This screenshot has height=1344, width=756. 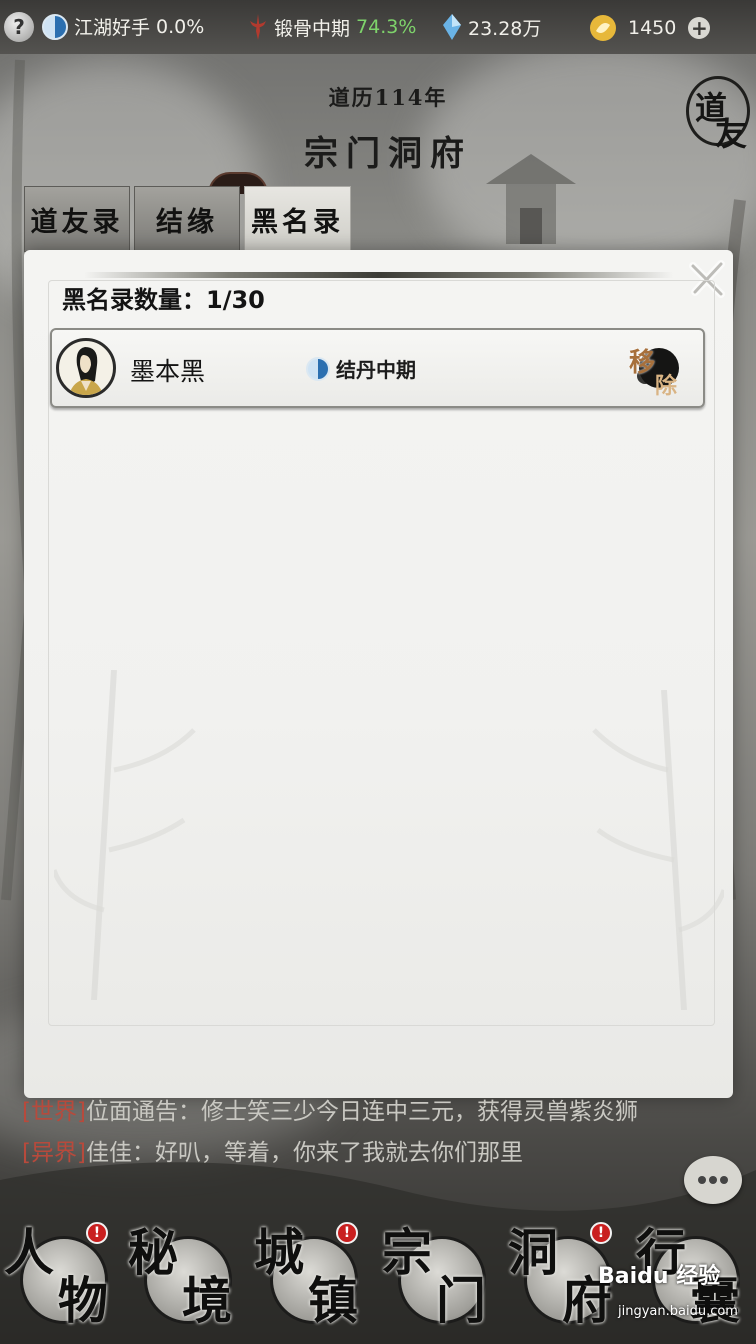 What do you see at coordinates (452, 27) in the screenshot?
I see `spirit-crystal-icon` at bounding box center [452, 27].